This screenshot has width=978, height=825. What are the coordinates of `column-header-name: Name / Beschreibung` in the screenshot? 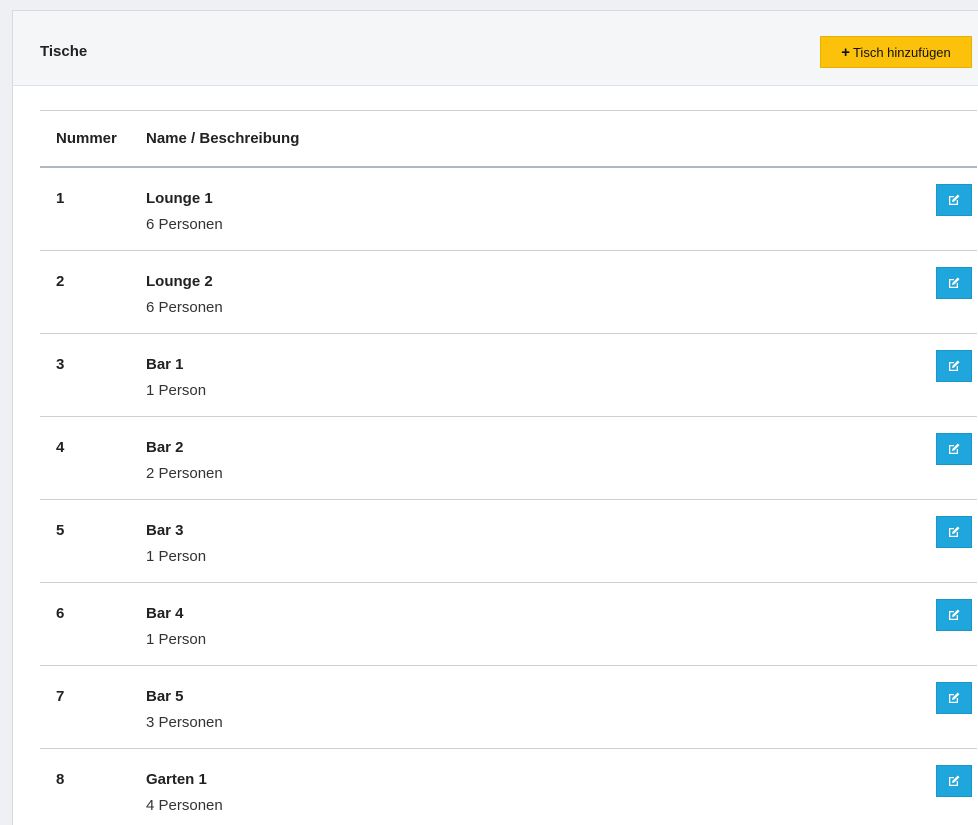 It's located at (223, 138).